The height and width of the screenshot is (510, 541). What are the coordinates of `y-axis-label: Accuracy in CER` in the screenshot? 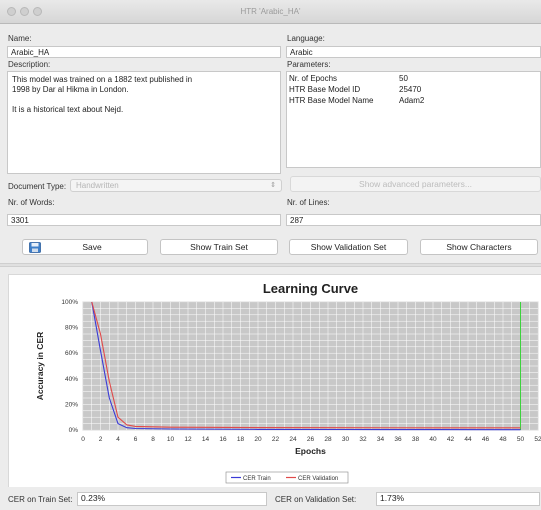 It's located at (40, 366).